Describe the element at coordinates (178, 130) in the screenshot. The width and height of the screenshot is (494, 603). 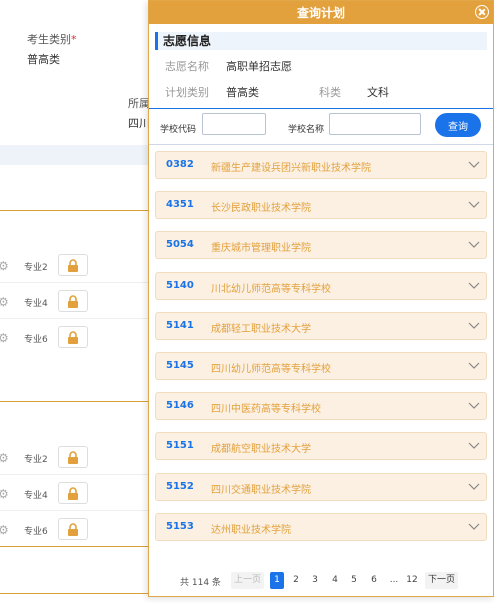
I see `school-code-label: 学校代码` at that location.